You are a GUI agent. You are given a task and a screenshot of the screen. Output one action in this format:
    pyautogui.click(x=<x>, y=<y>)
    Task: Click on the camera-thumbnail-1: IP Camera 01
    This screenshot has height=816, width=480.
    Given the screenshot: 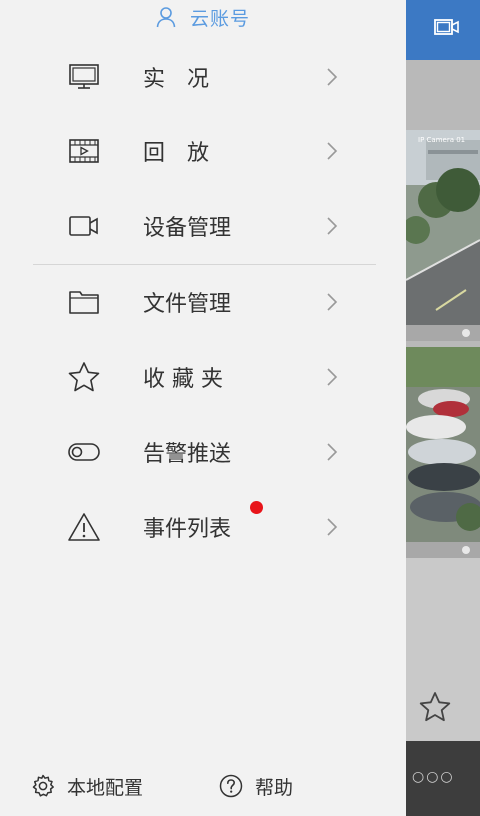 What is the action you would take?
    pyautogui.click(x=443, y=227)
    